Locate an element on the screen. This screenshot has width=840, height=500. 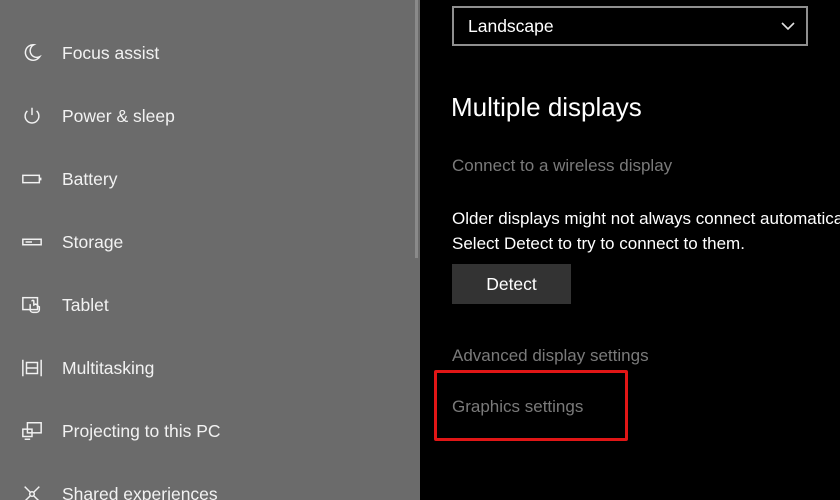
sidebar-item-label: Tablet is located at coordinates (85, 304).